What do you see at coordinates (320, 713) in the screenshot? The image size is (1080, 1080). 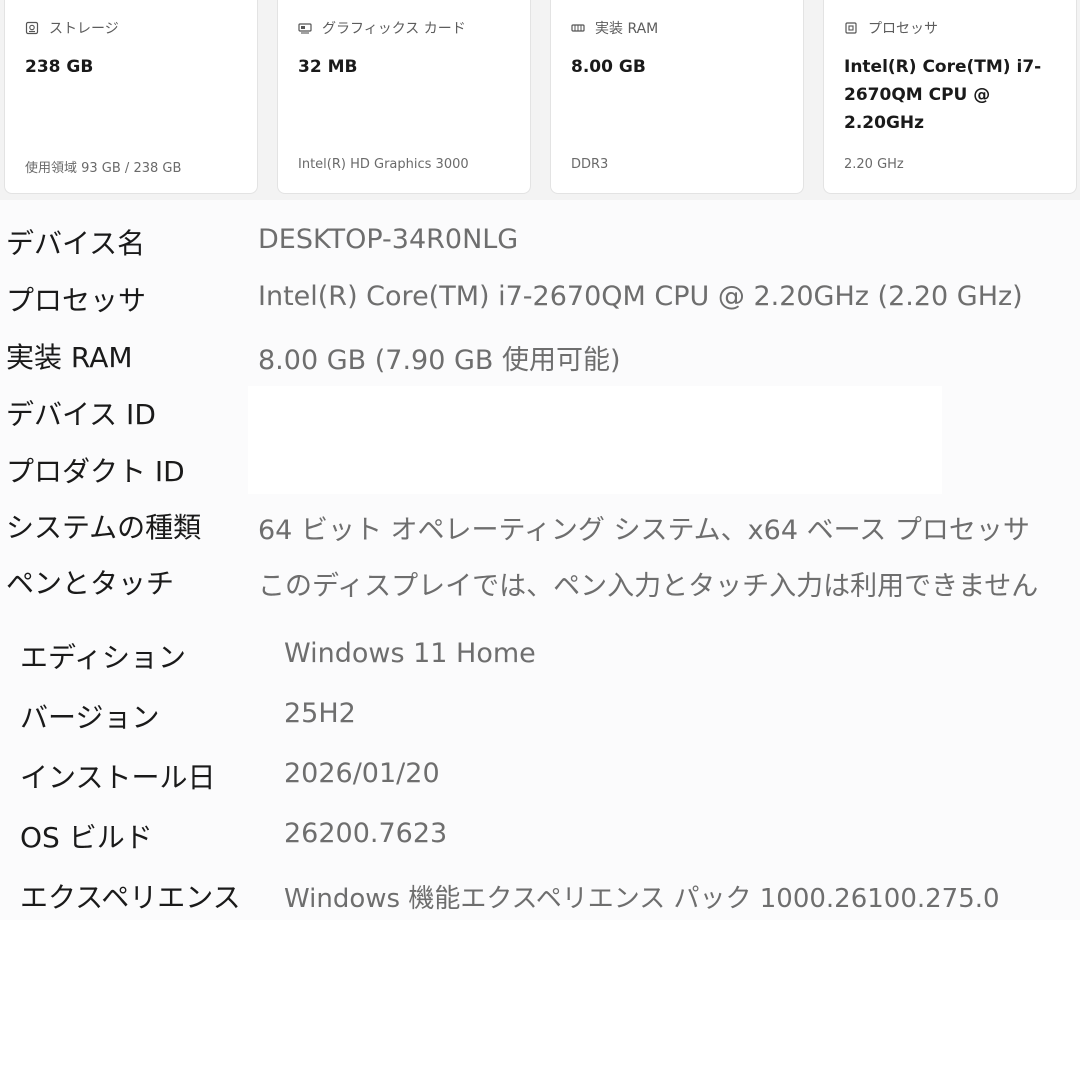 I see `win-value-version: 25H2` at bounding box center [320, 713].